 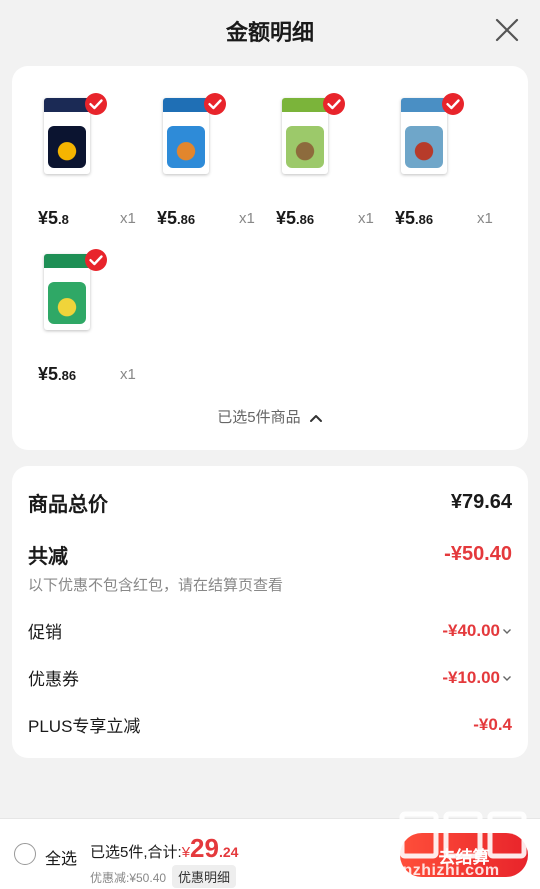 I want to click on select-all-radio, so click(x=25, y=854).